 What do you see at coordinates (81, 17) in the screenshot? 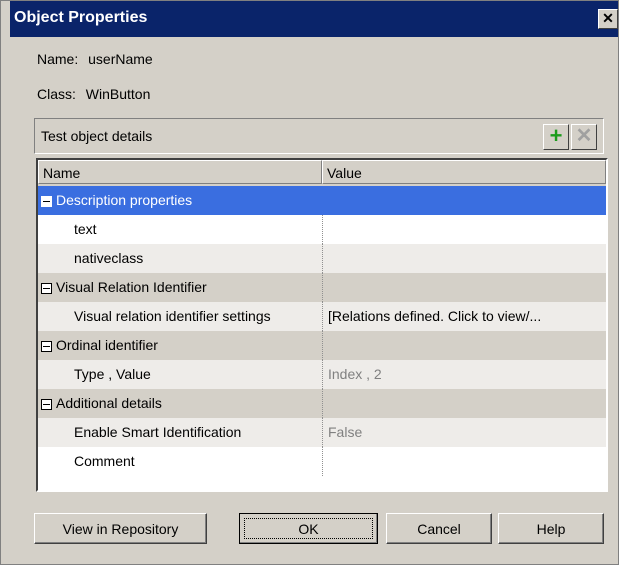
I see `window-title: Object Properties` at bounding box center [81, 17].